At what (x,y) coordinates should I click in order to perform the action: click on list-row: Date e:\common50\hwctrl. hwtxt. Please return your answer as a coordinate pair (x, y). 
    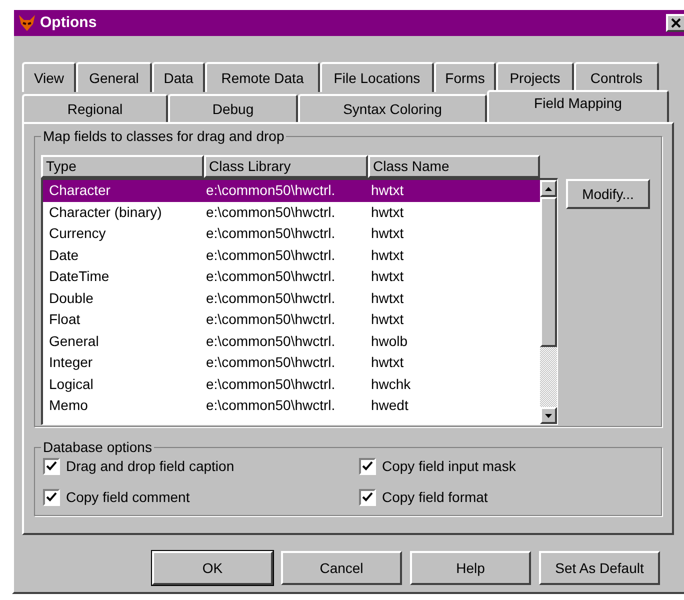
    Looking at the image, I should click on (291, 255).